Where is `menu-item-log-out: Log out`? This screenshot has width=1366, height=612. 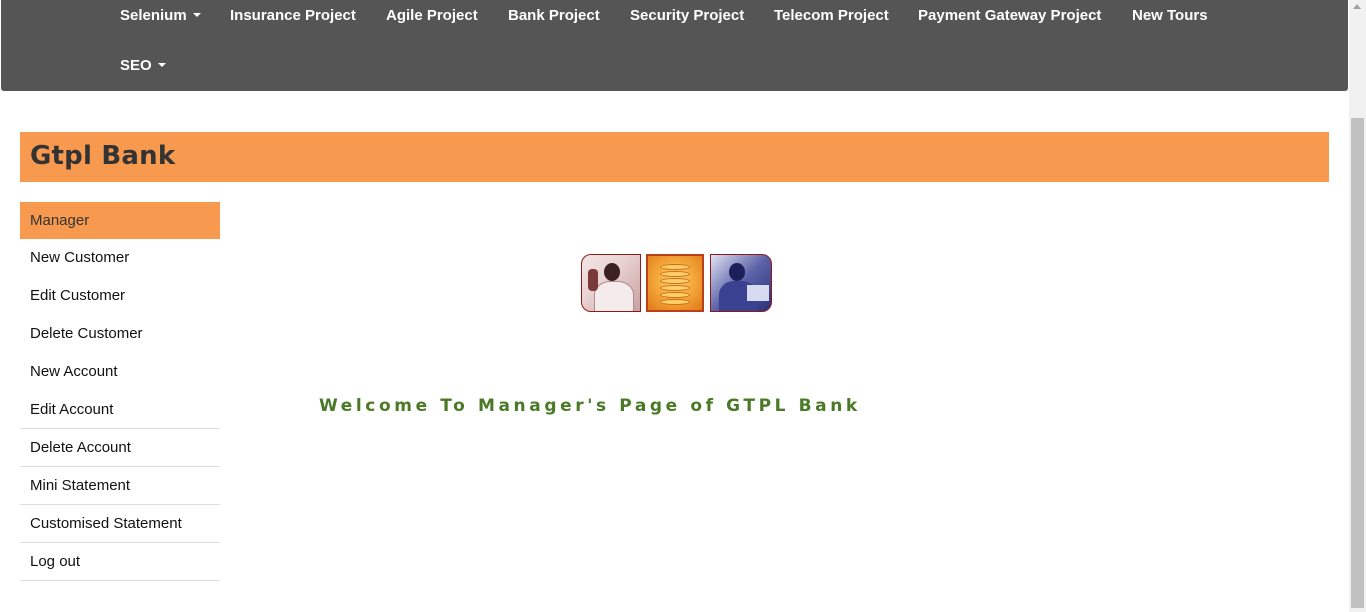
menu-item-log-out: Log out is located at coordinates (120, 562).